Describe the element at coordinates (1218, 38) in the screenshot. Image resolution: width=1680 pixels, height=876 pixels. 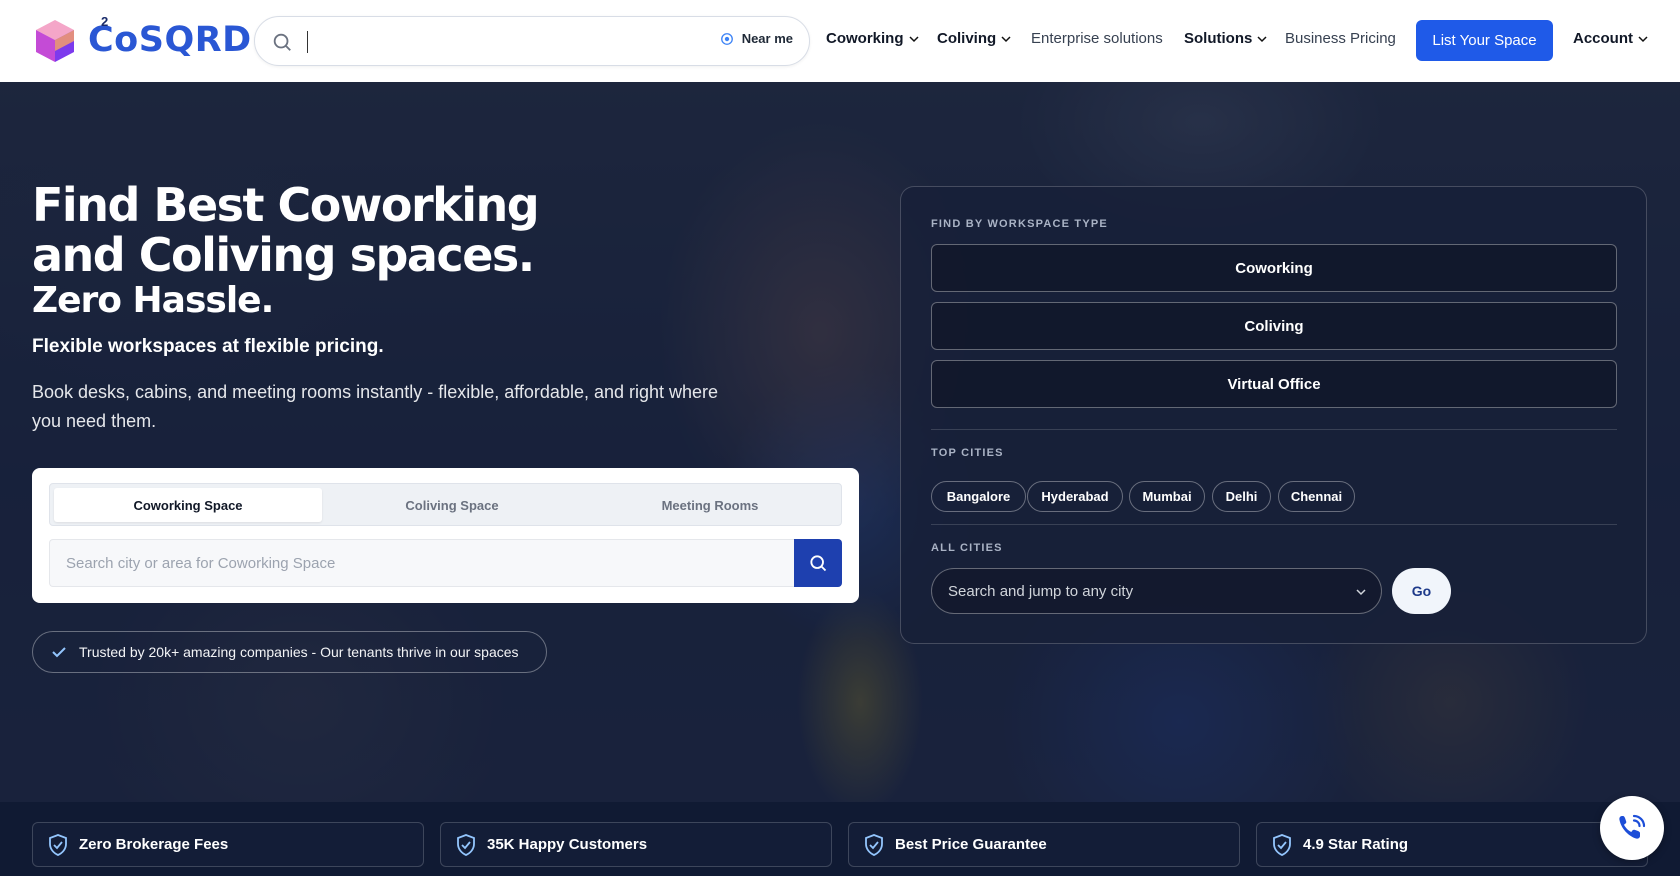
I see `nav-solutions-label: Solutions` at that location.